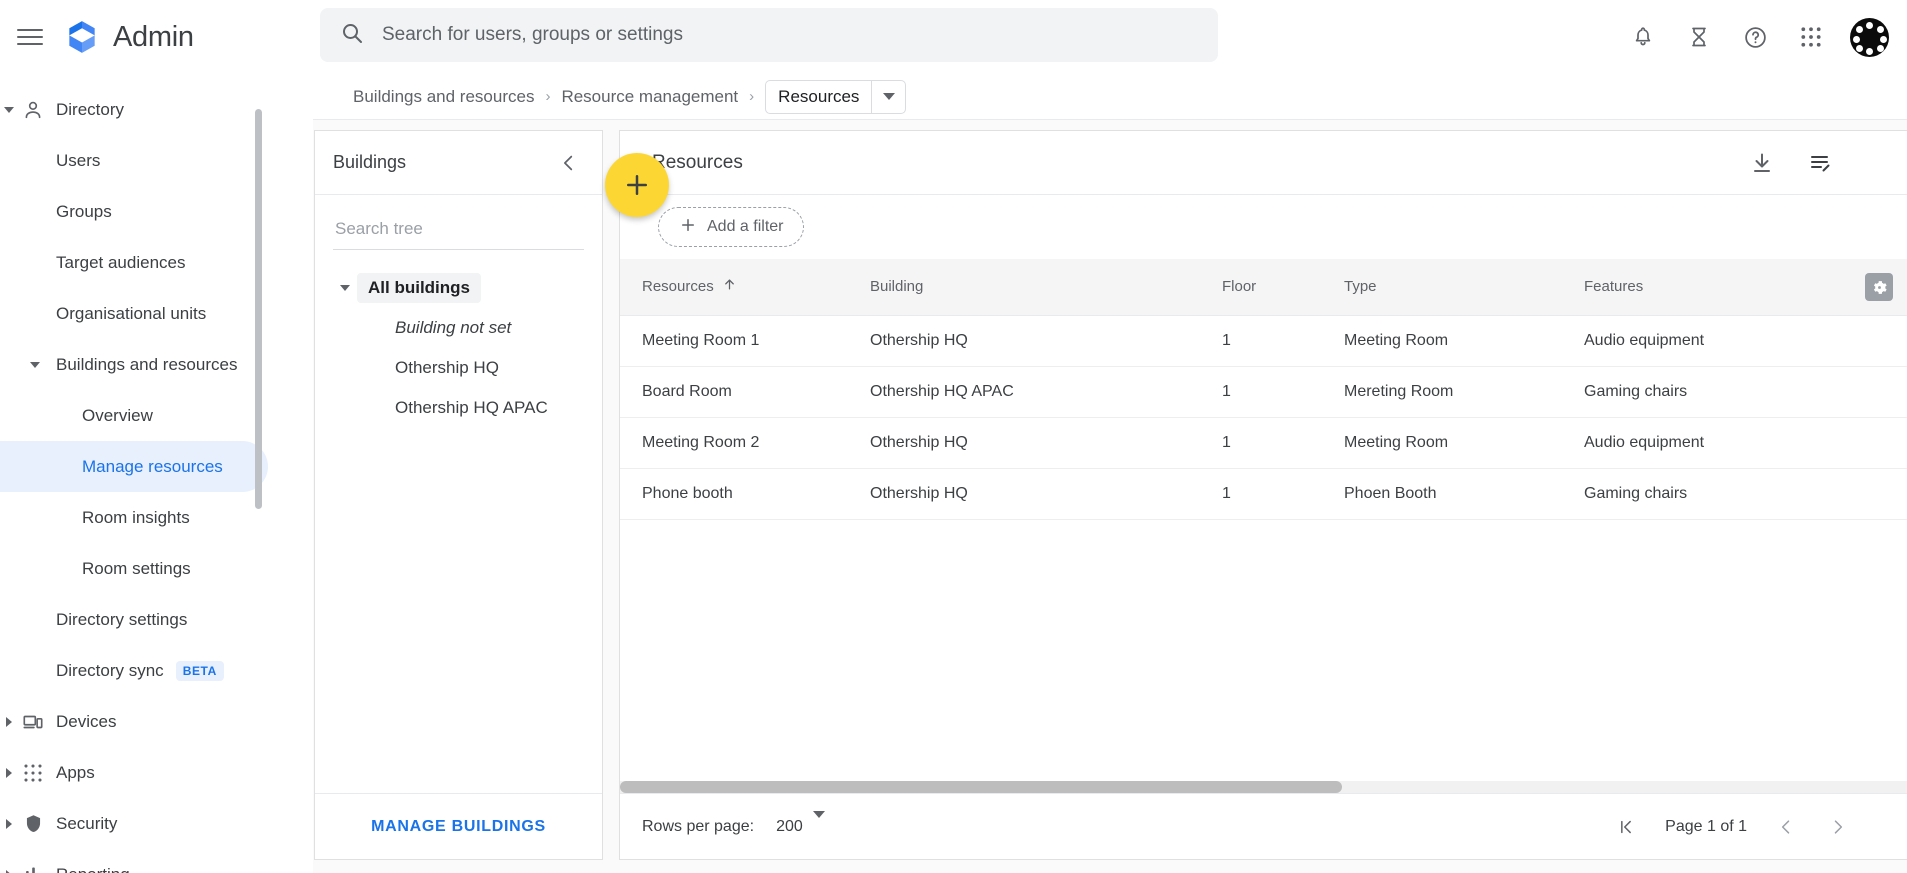 The width and height of the screenshot is (1907, 873). What do you see at coordinates (1442, 341) in the screenshot?
I see `cell-type: Meeting Room` at bounding box center [1442, 341].